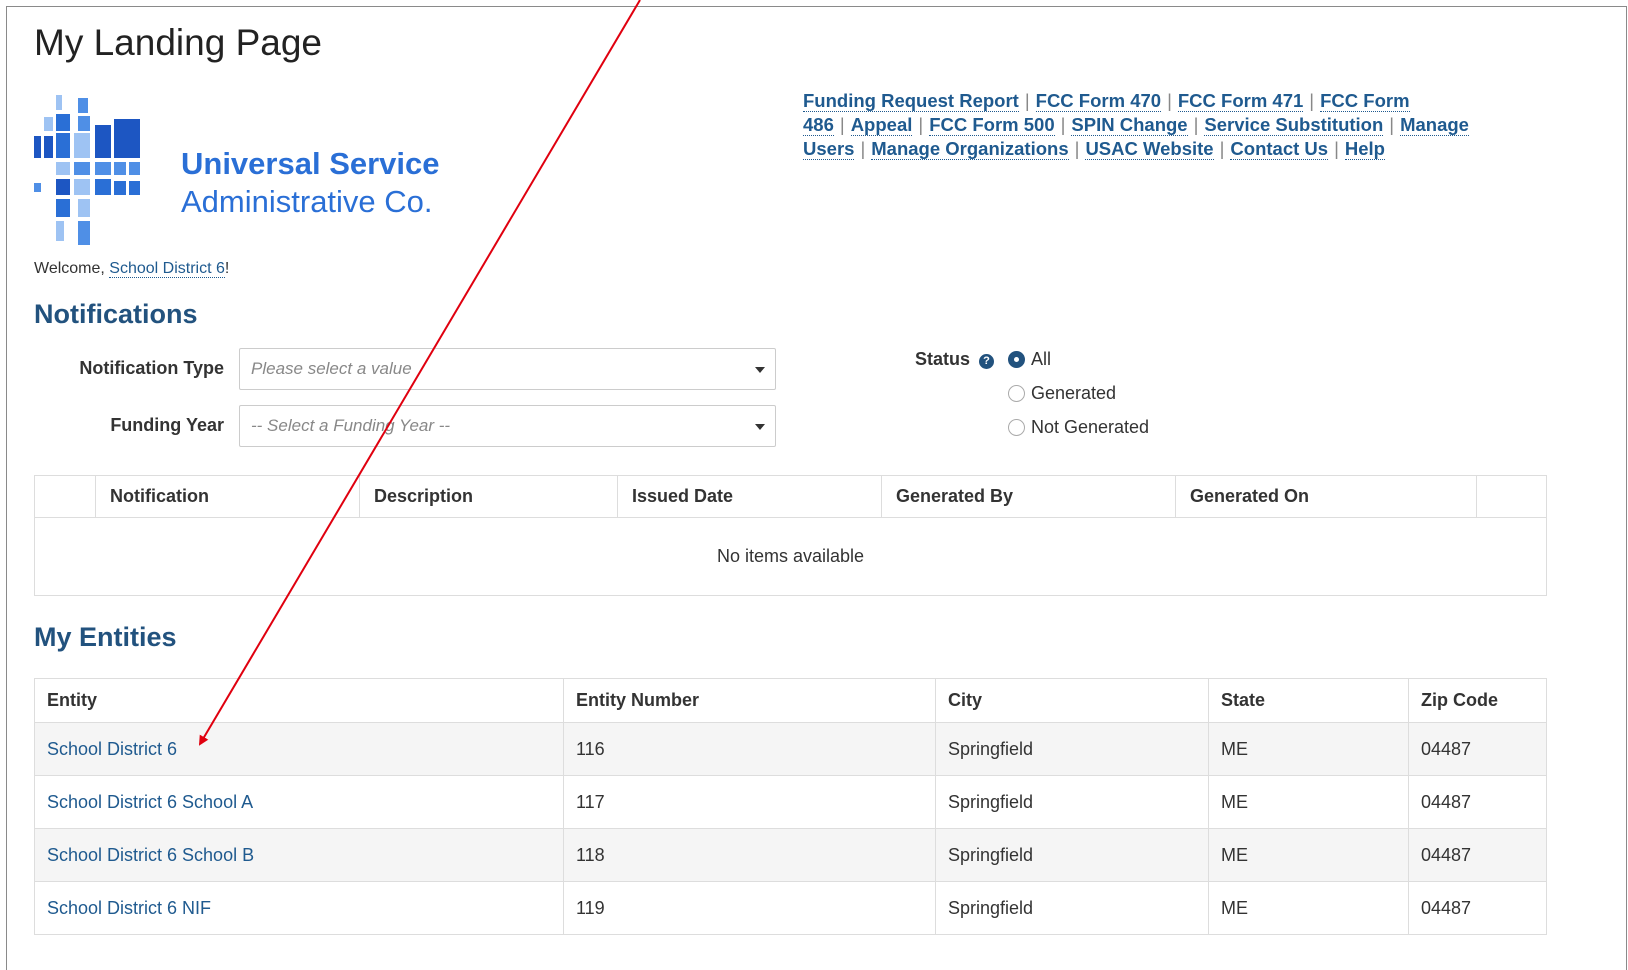  Describe the element at coordinates (1129, 125) in the screenshot. I see `link-spin-change: SPIN Change` at that location.